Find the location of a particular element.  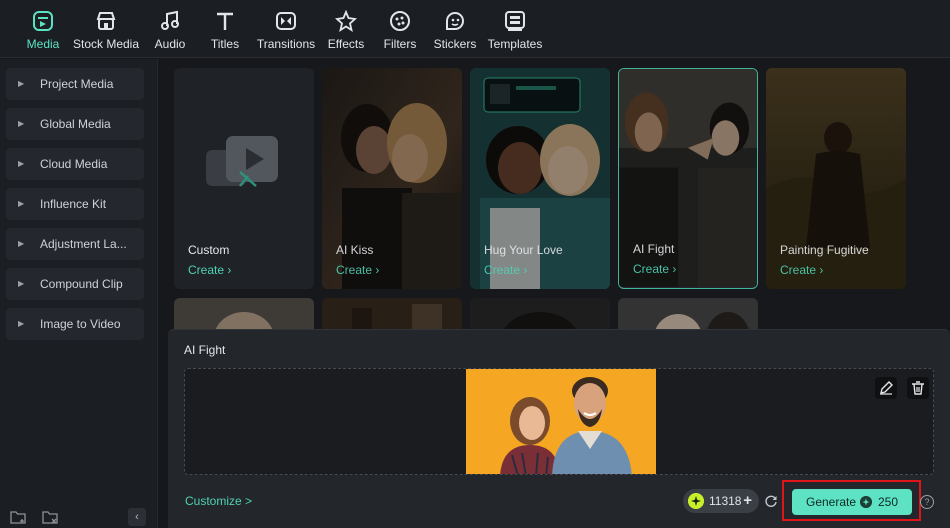

sidebar-item-compound-clip: ▶ Compound Clip is located at coordinates (75, 284).